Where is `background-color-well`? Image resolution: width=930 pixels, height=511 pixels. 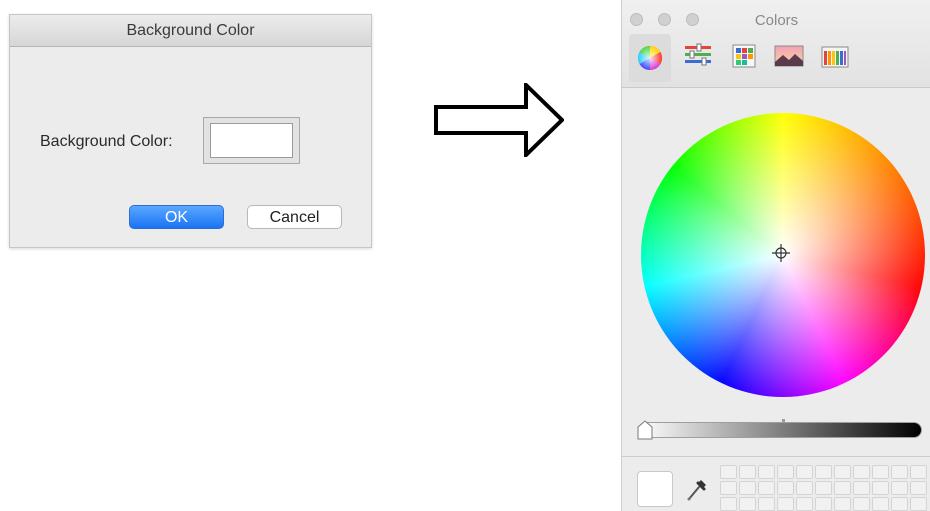
background-color-well is located at coordinates (251, 140).